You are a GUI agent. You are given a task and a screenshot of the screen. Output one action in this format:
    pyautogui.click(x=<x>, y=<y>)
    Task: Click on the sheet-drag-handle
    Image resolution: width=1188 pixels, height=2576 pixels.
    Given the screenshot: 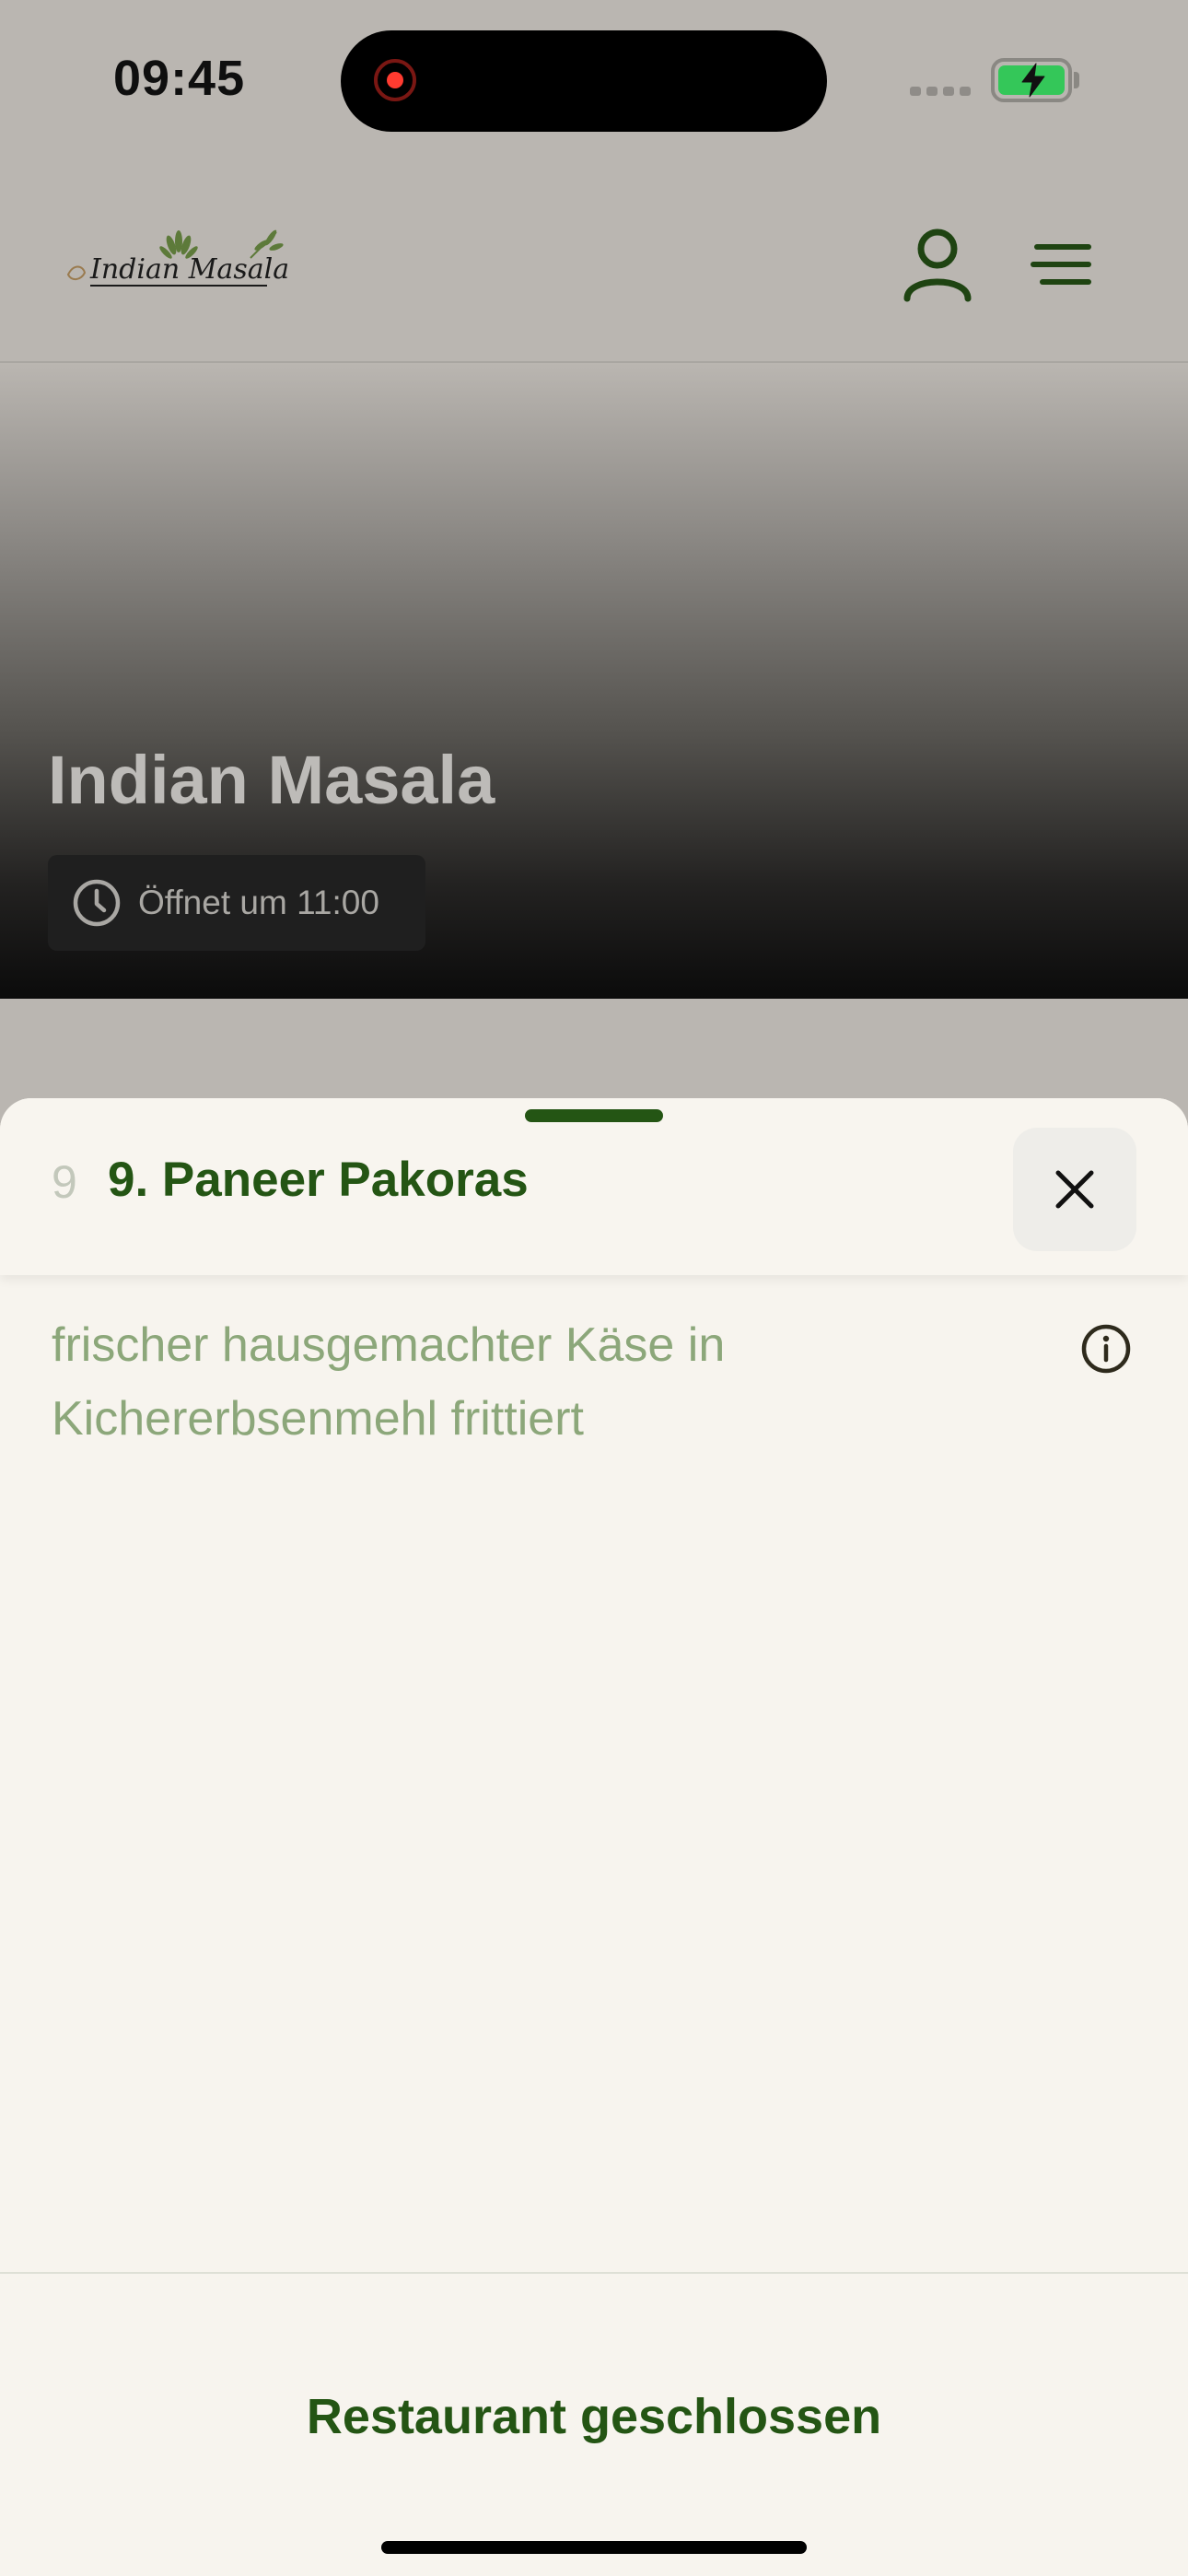 What is the action you would take?
    pyautogui.click(x=594, y=1115)
    